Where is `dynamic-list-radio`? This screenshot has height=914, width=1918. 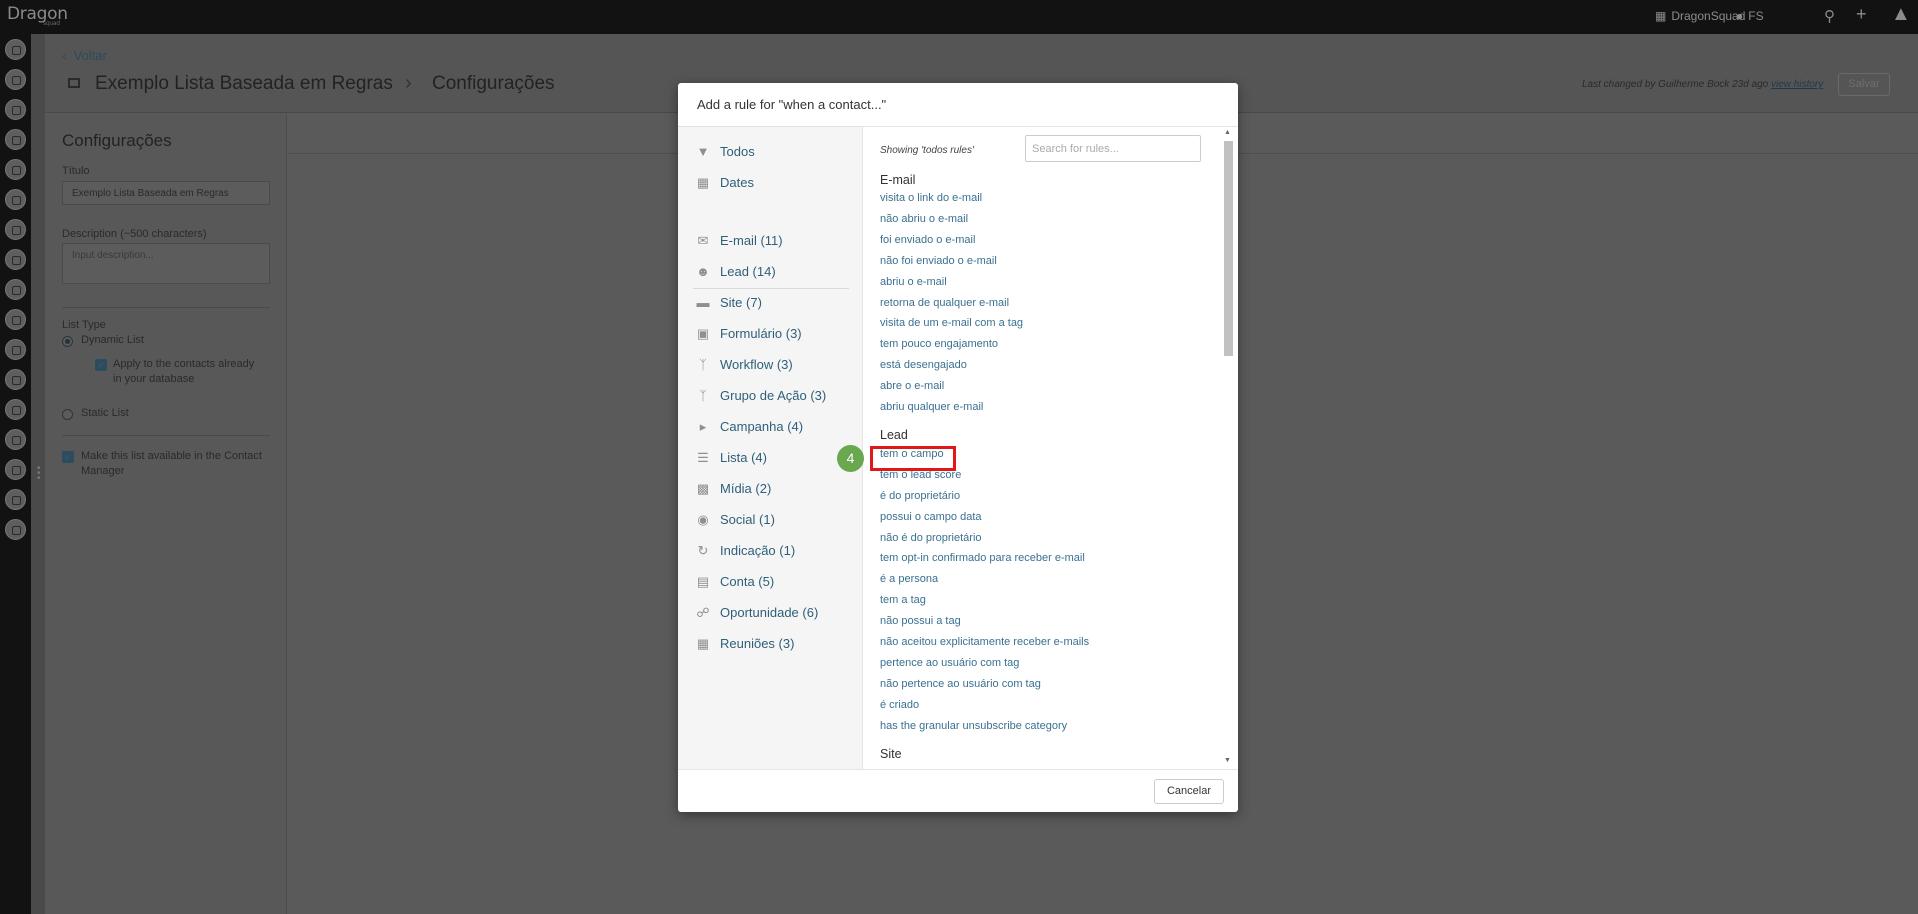 dynamic-list-radio is located at coordinates (67, 341).